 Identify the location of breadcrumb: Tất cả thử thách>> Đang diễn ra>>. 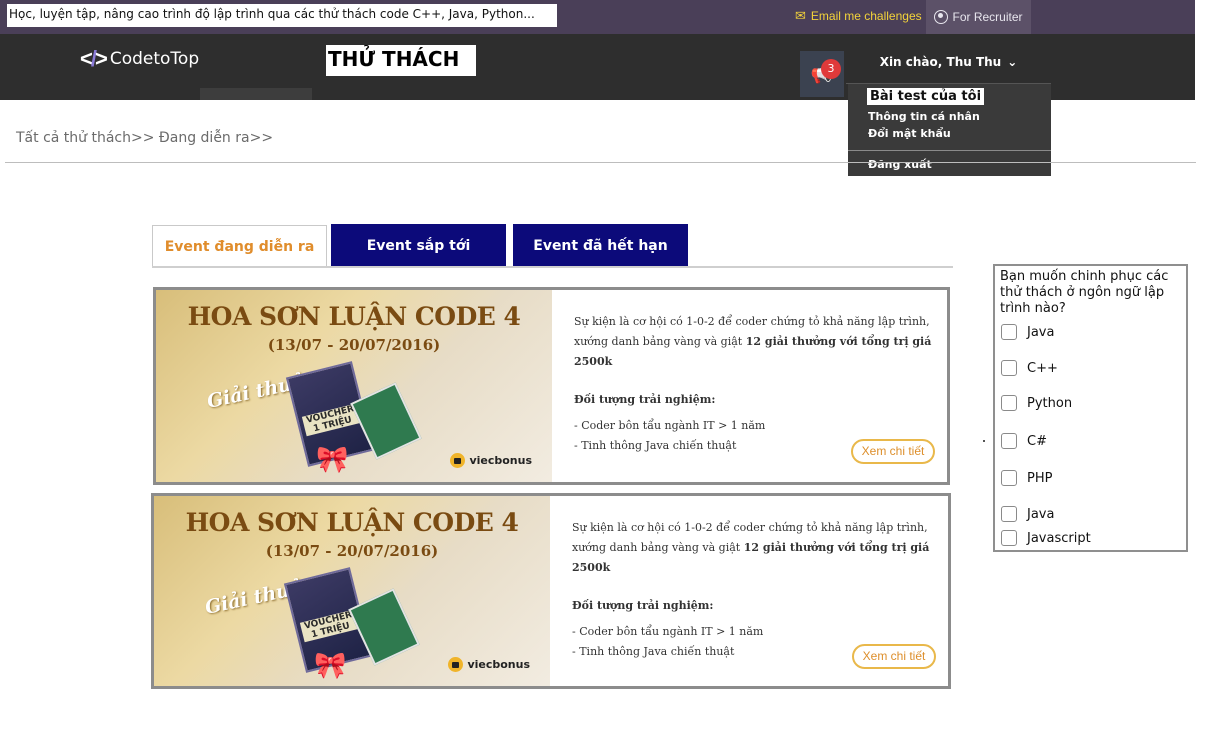
(144, 138).